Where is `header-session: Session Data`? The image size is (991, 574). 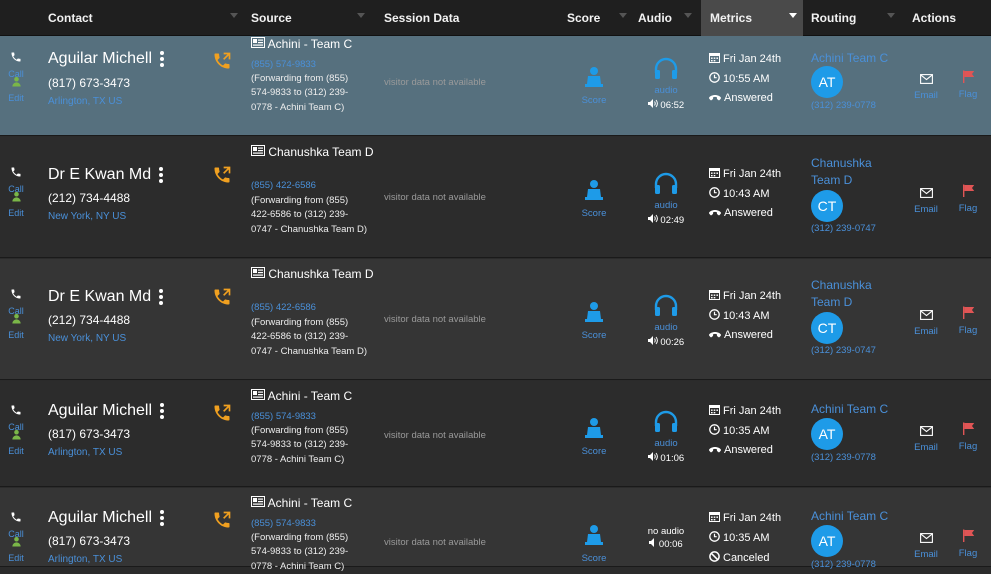 header-session: Session Data is located at coordinates (469, 18).